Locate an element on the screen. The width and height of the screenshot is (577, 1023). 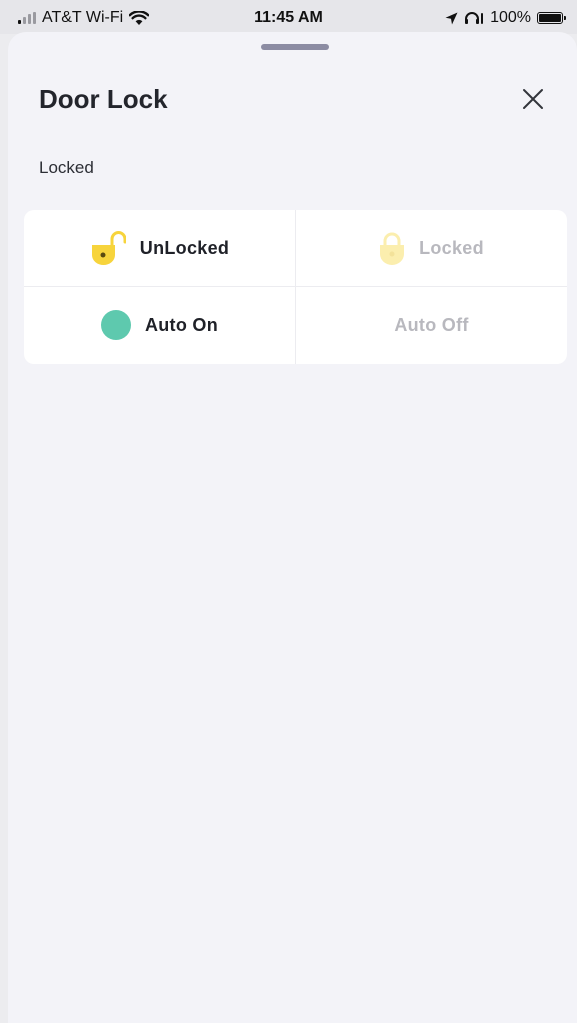
unlocked-padlock-icon is located at coordinates (108, 248).